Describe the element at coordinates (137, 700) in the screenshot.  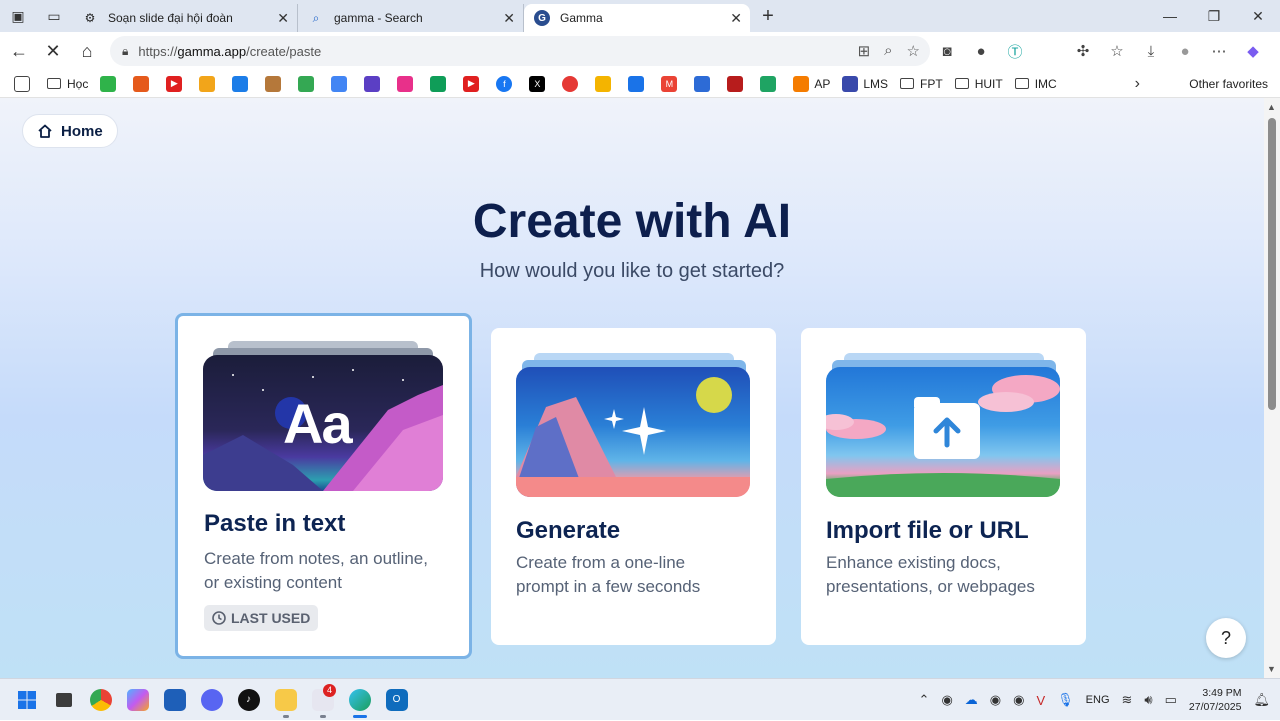
I see `taskbar-copilot` at that location.